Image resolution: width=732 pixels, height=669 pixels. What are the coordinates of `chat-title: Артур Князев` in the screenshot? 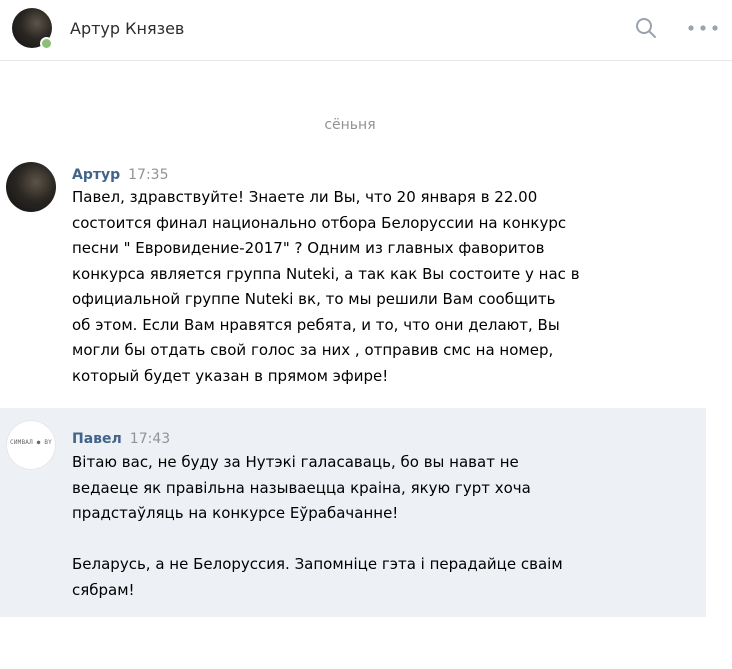 It's located at (127, 28).